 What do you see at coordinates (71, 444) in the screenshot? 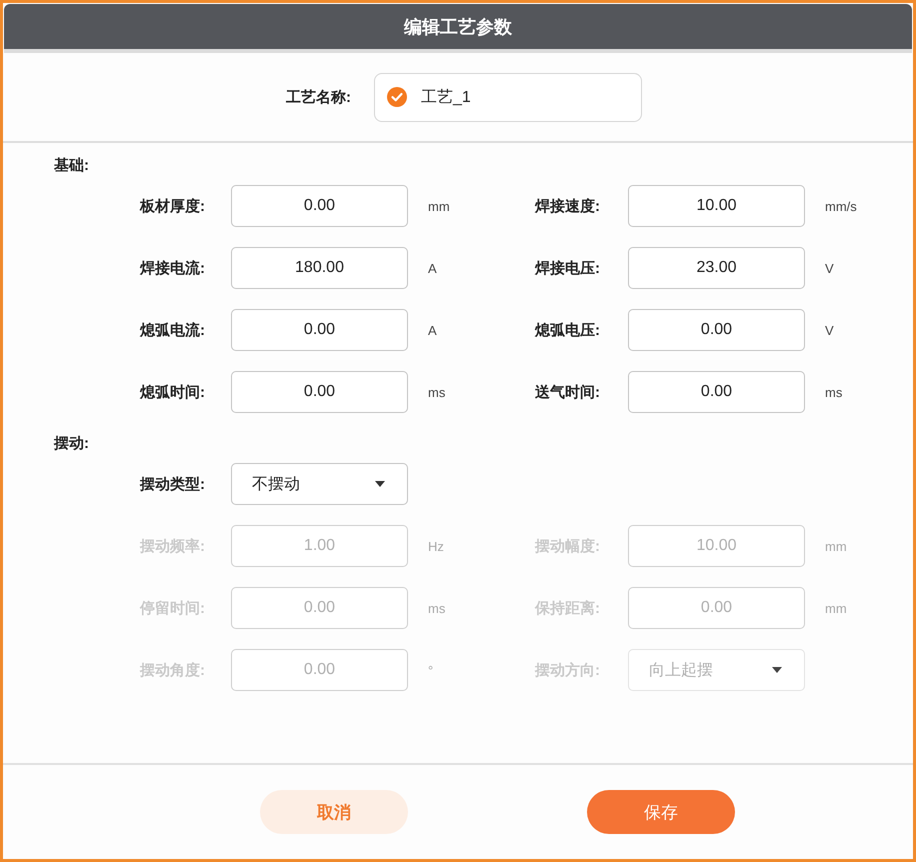
I see `section-title: 摆动:` at bounding box center [71, 444].